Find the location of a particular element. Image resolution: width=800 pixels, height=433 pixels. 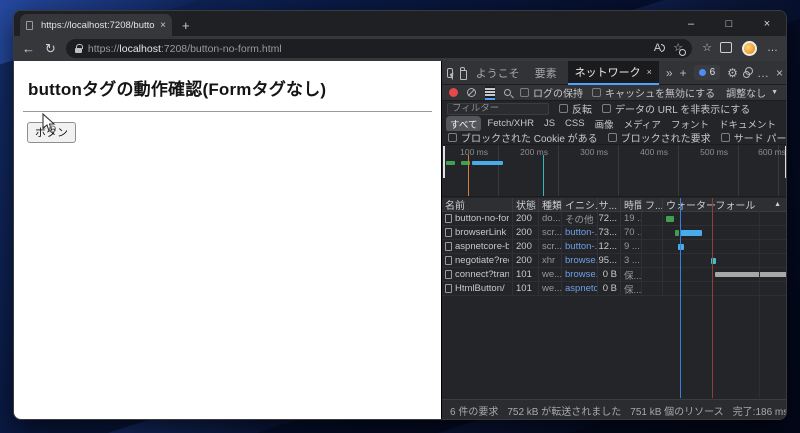

add-favorite-icon: ☆ is located at coordinates (679, 49).